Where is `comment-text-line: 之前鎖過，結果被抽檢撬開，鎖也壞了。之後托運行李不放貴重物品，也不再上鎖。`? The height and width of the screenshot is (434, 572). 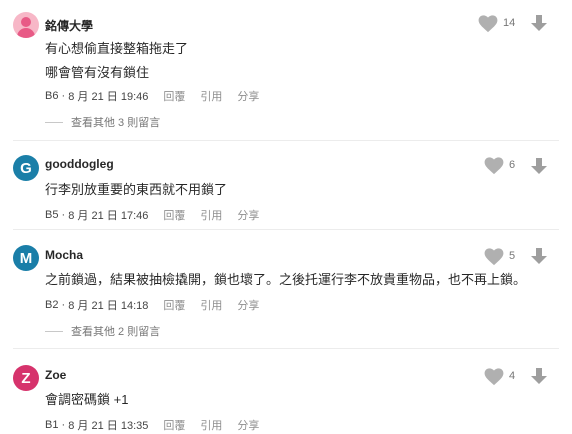
comment-text-line: 之前鎖過，結果被抽檢撬開，鎖也壞了。之後托運行李不放貴重物品，也不再上鎖。 is located at coordinates (286, 279).